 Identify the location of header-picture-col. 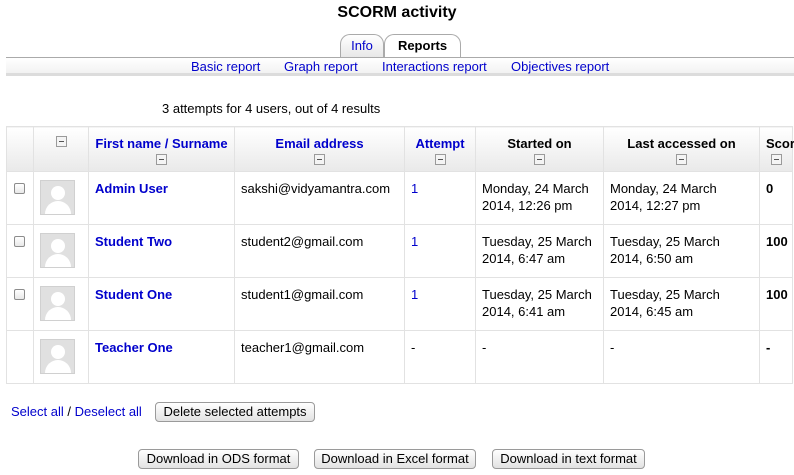
(61, 149).